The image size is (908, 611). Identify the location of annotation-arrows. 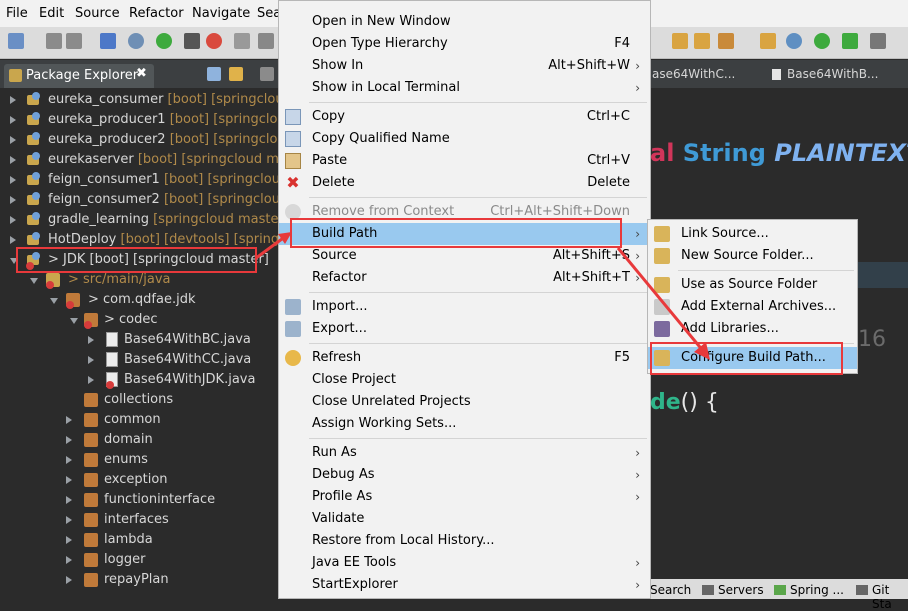
(482, 296).